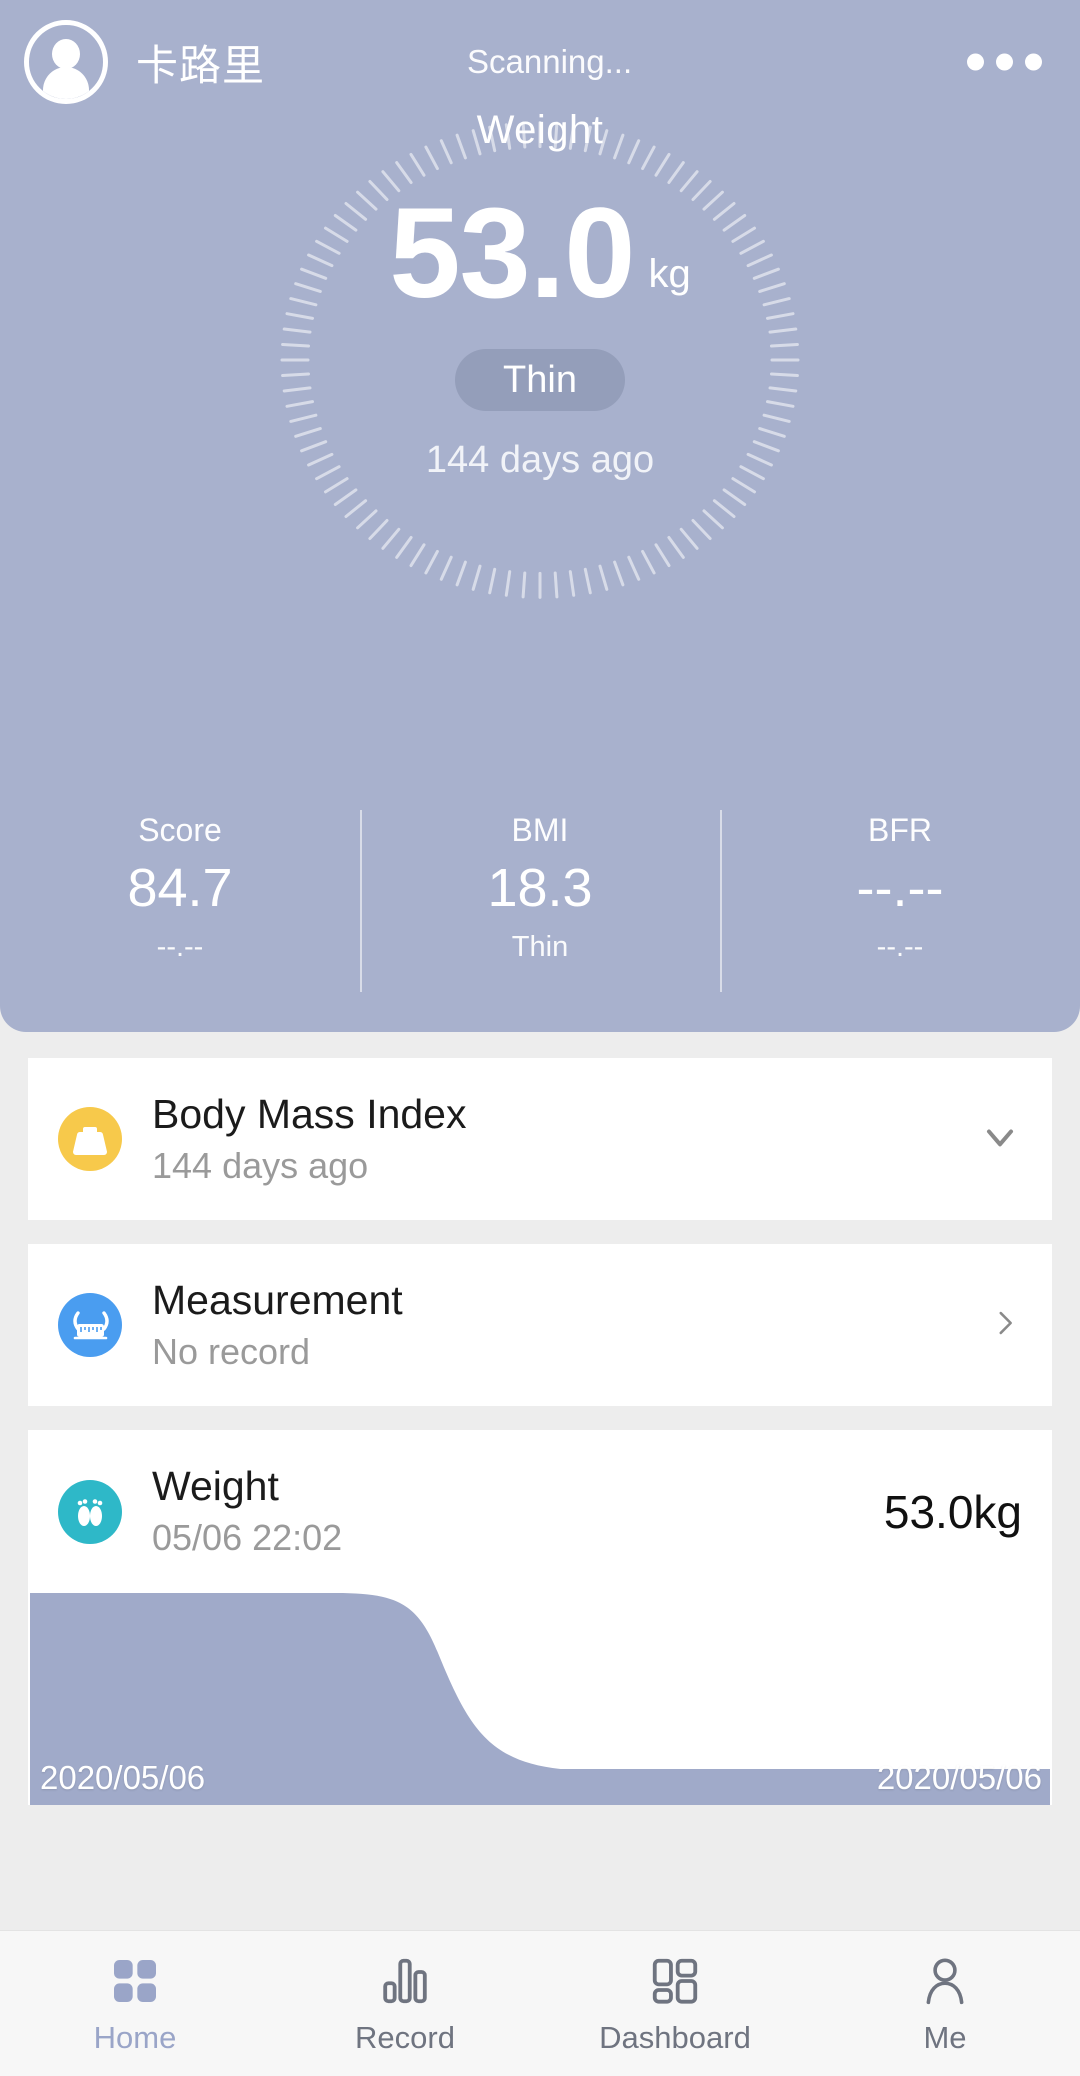 The image size is (1080, 2076). I want to click on stat-value: 18.3, so click(540, 888).